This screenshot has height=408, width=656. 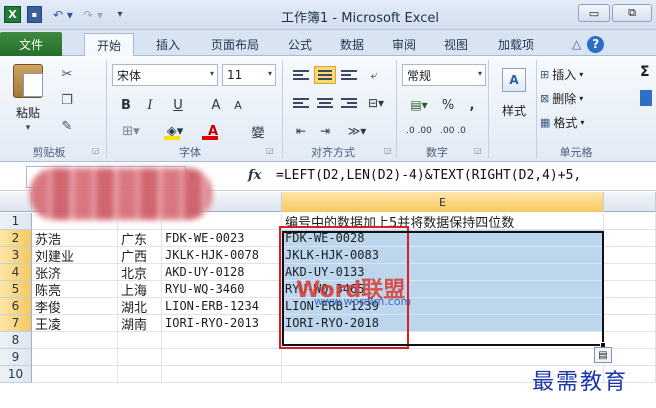 I want to click on insert-cells-button: ⊞ 插入 ▾, so click(x=561, y=74).